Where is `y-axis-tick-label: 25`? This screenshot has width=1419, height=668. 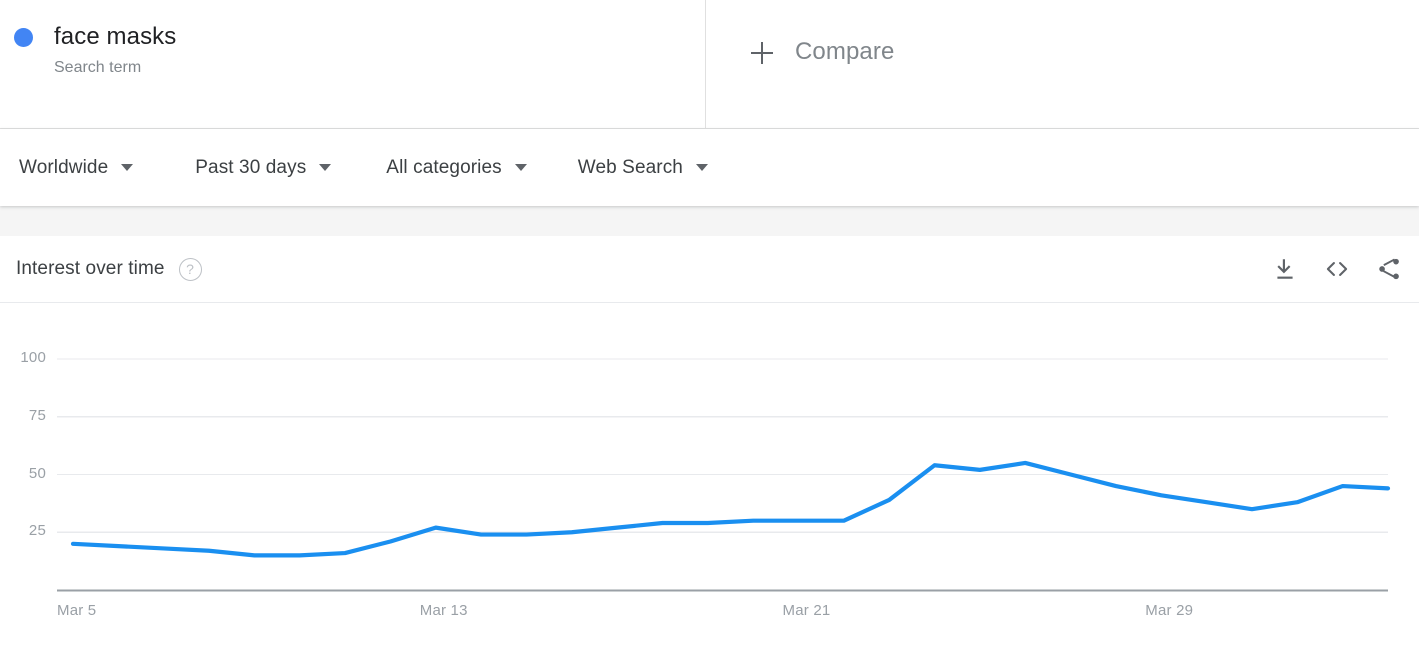
y-axis-tick-label: 25 is located at coordinates (37, 531).